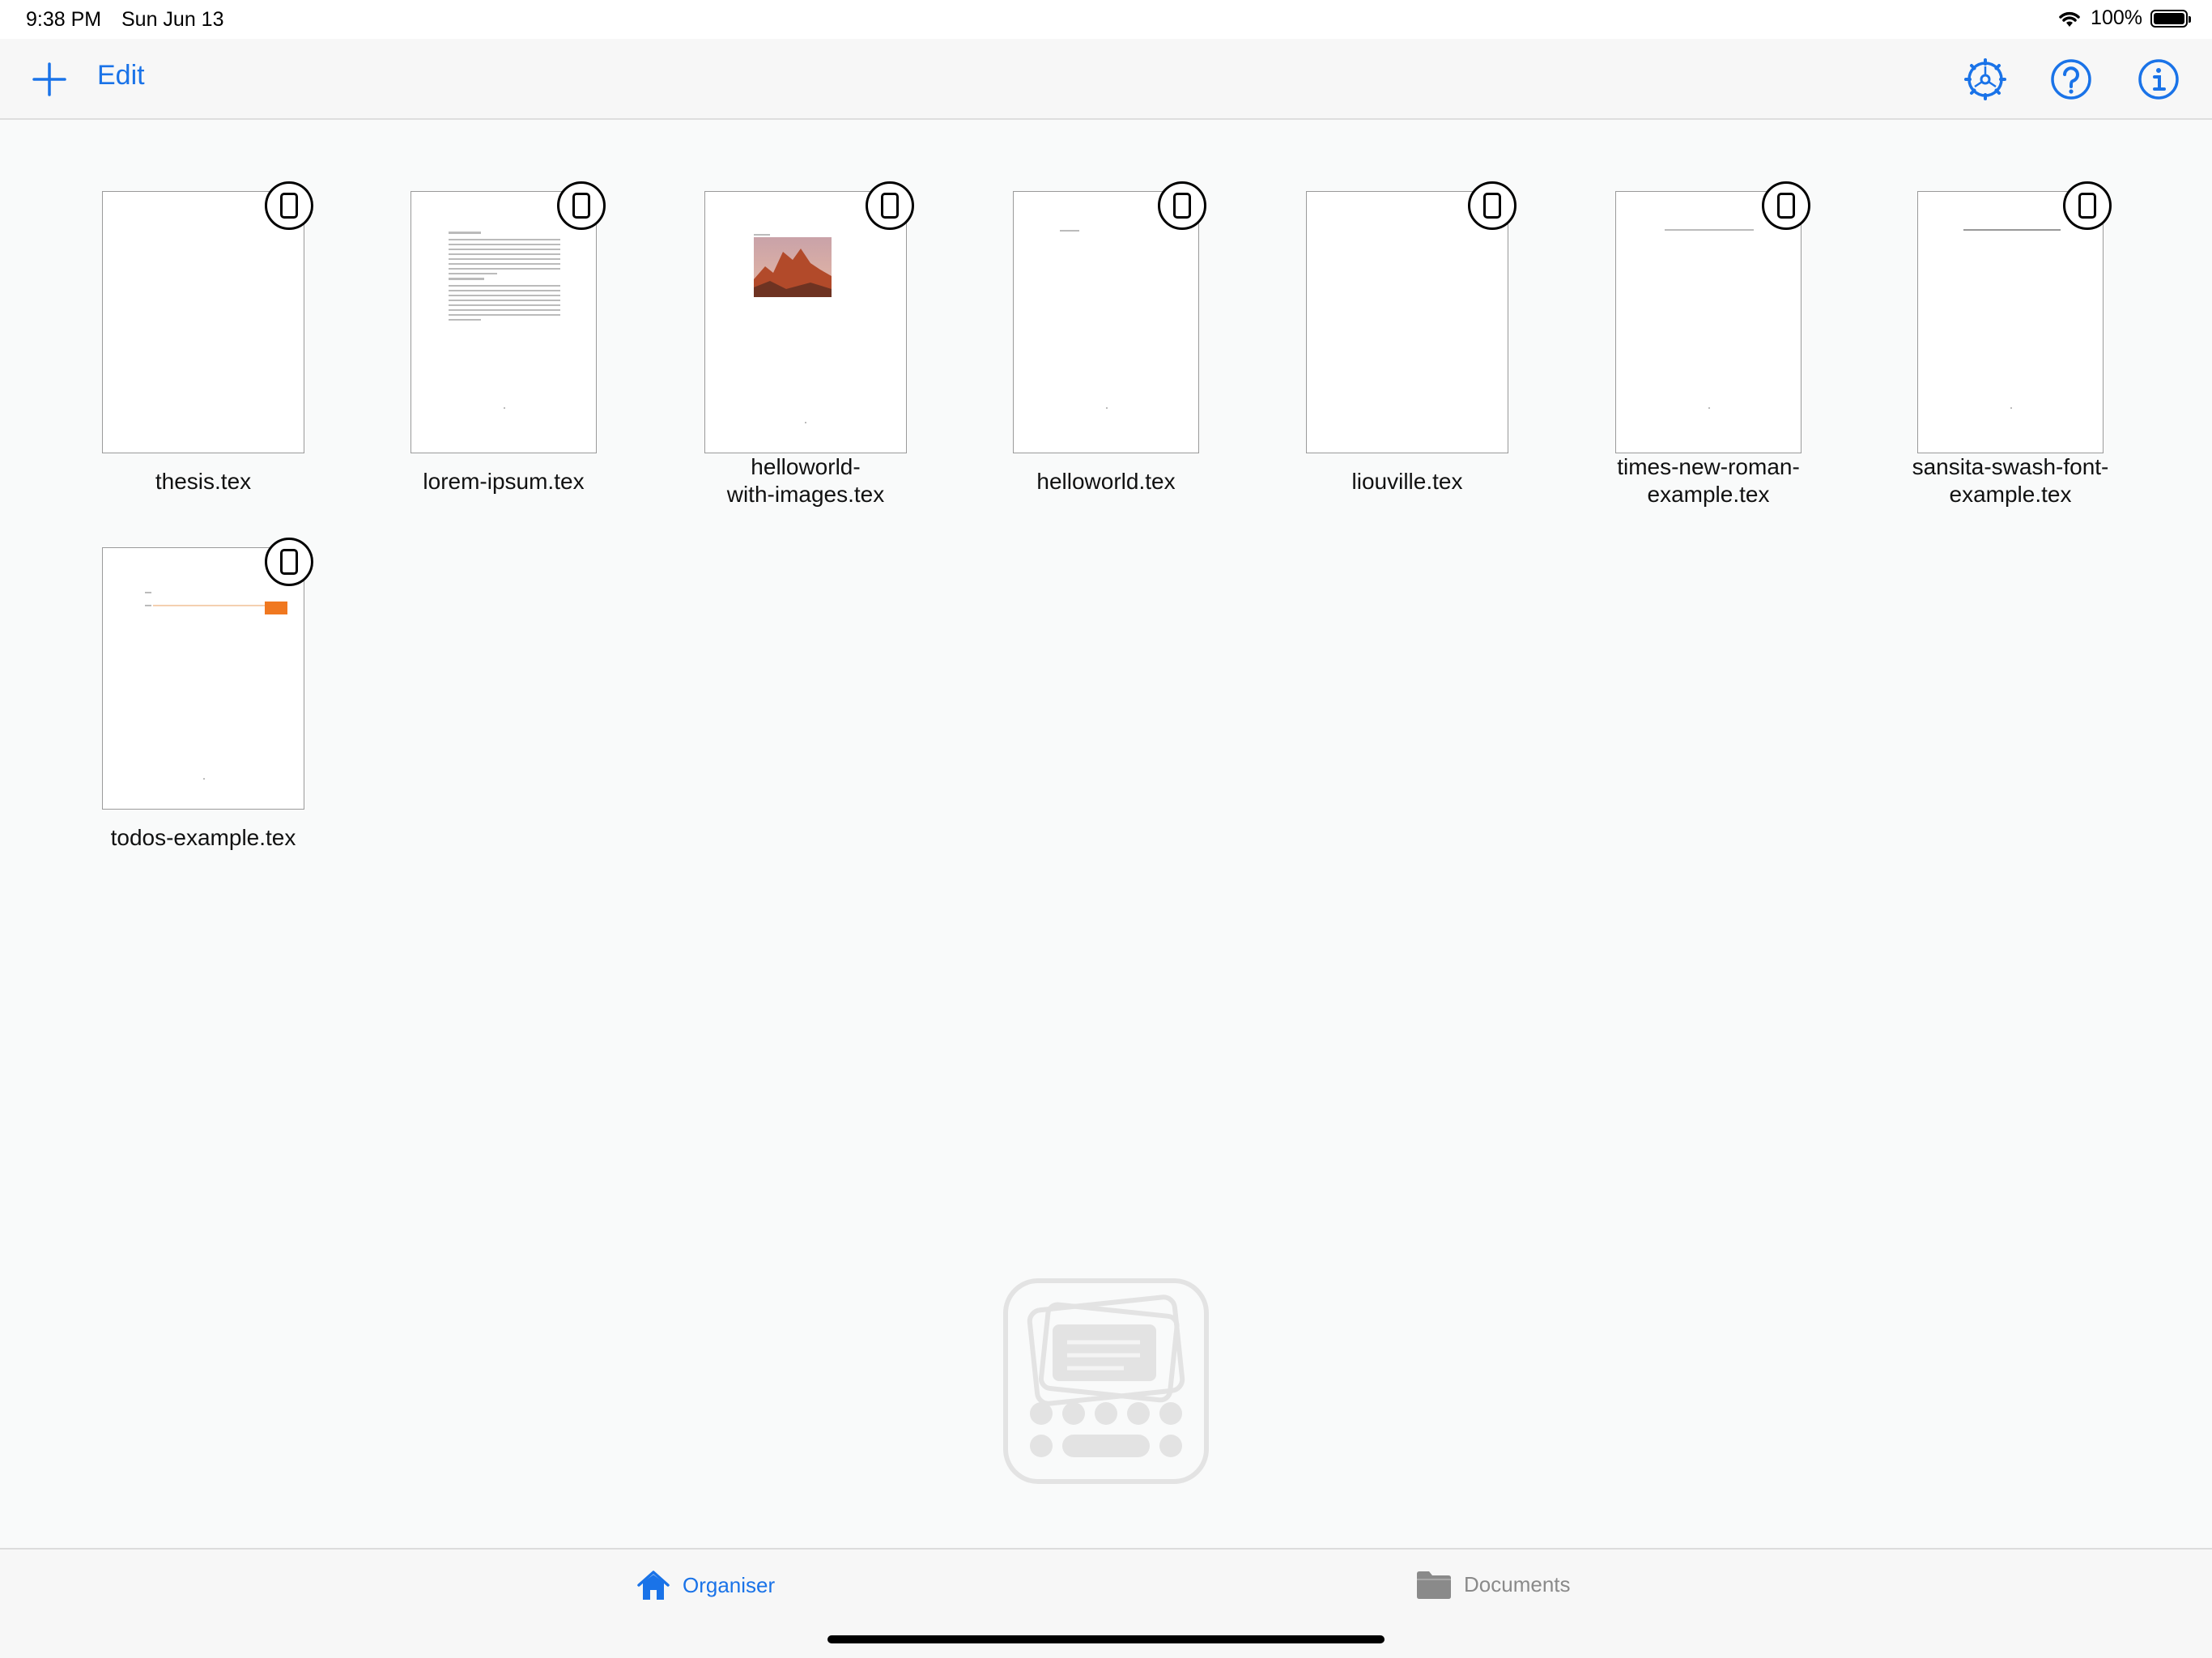 Image resolution: width=2212 pixels, height=1658 pixels. Describe the element at coordinates (2159, 79) in the screenshot. I see `info-icon` at that location.